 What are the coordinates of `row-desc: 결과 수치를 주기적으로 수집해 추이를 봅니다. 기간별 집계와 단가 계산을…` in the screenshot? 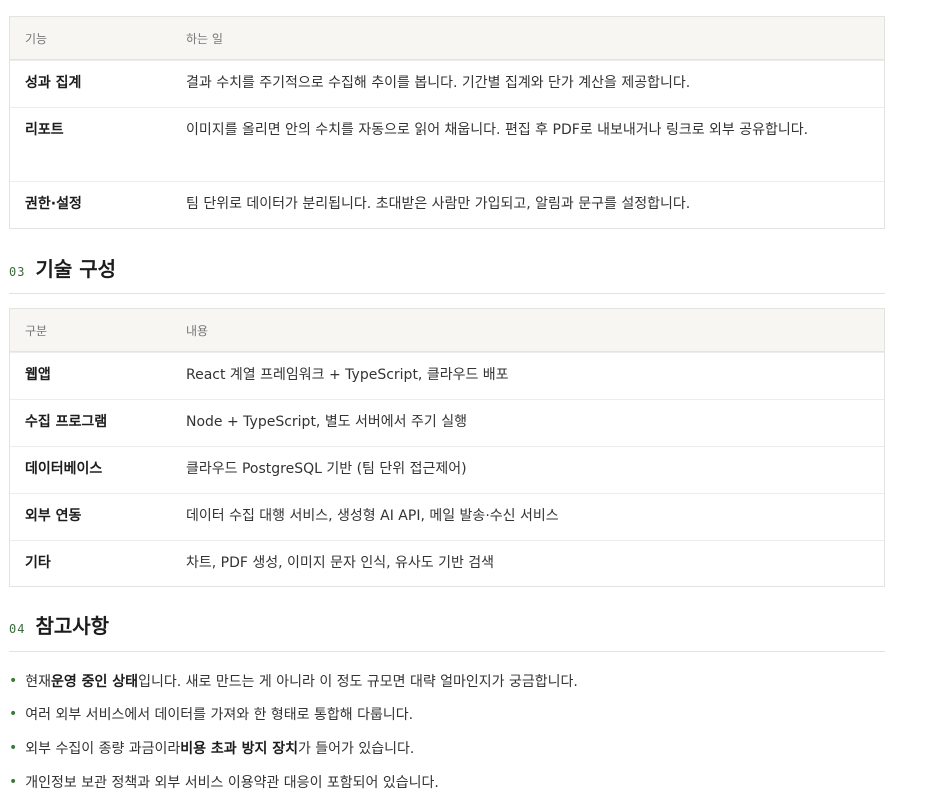 It's located at (438, 83).